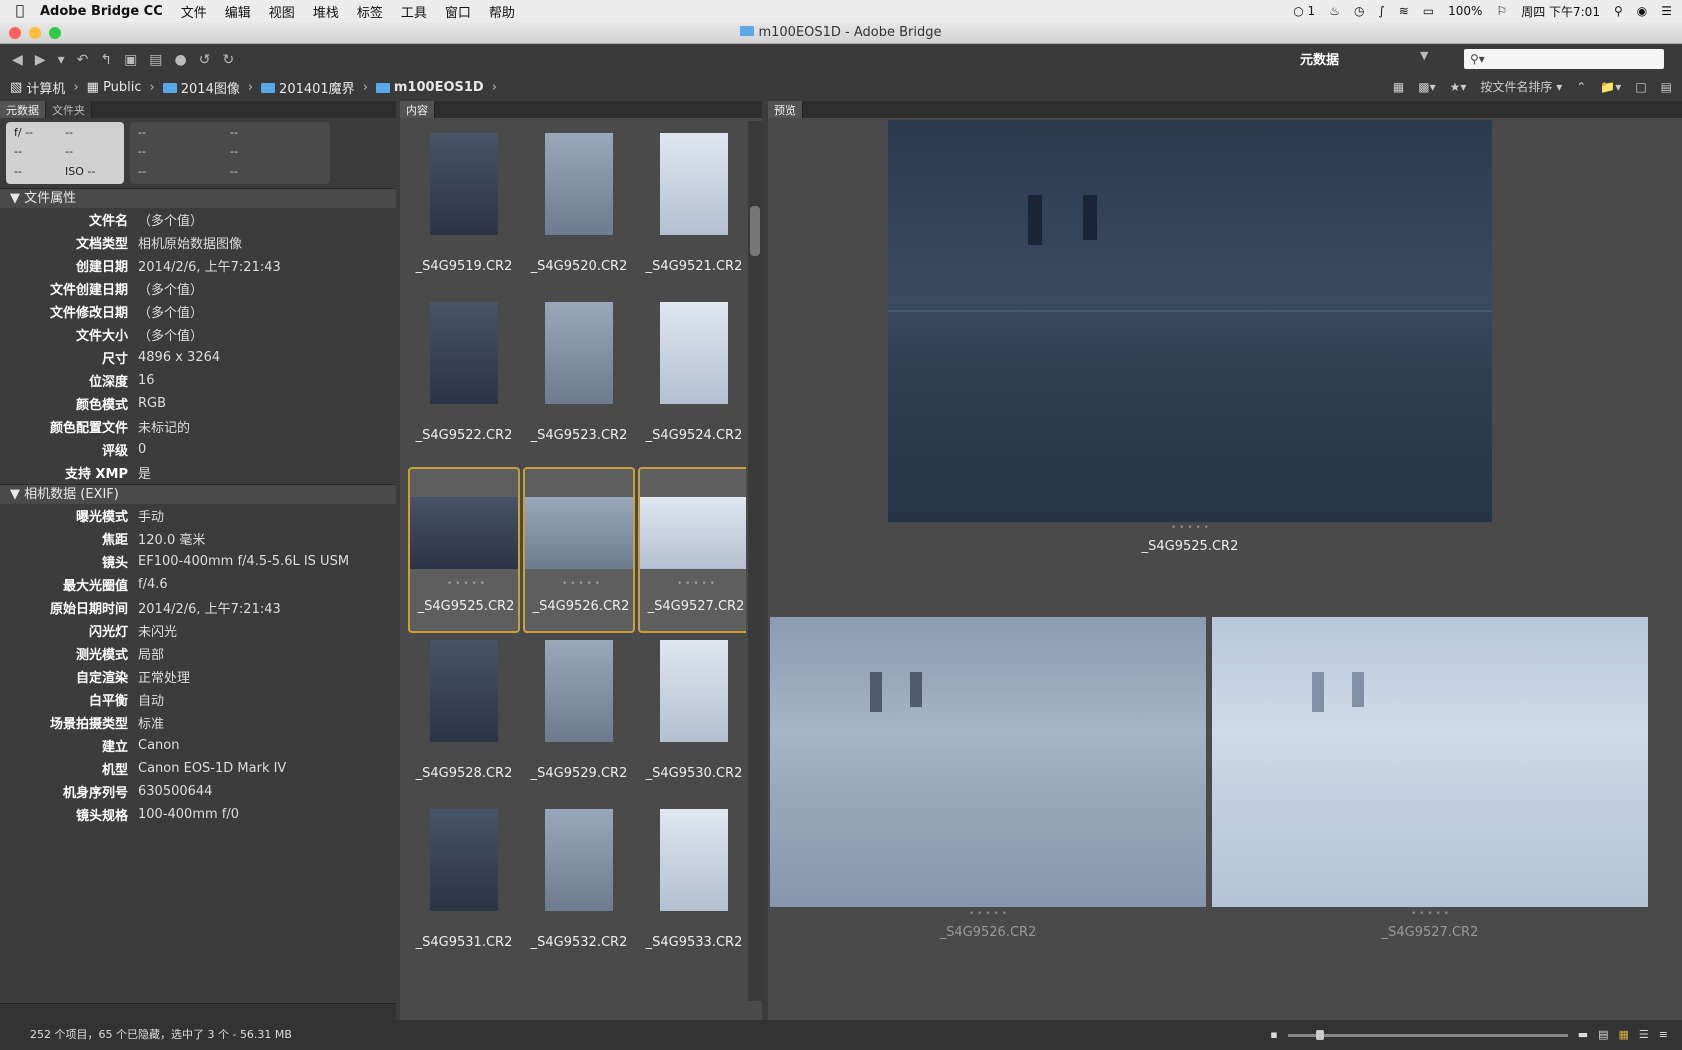 The height and width of the screenshot is (1050, 1682). What do you see at coordinates (1618, 11) in the screenshot?
I see `spotlight-search-icon: ⚲` at bounding box center [1618, 11].